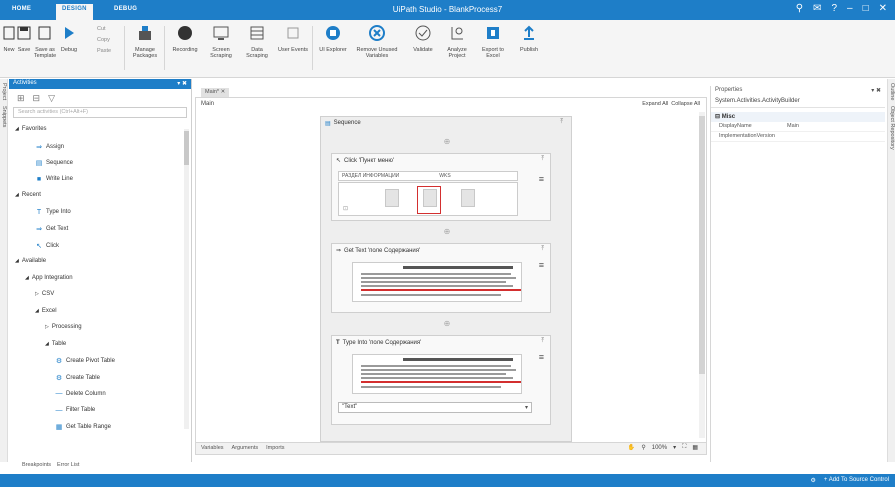 This screenshot has width=895, height=487. Describe the element at coordinates (212, 448) in the screenshot. I see `tab-variables: Variables` at that location.